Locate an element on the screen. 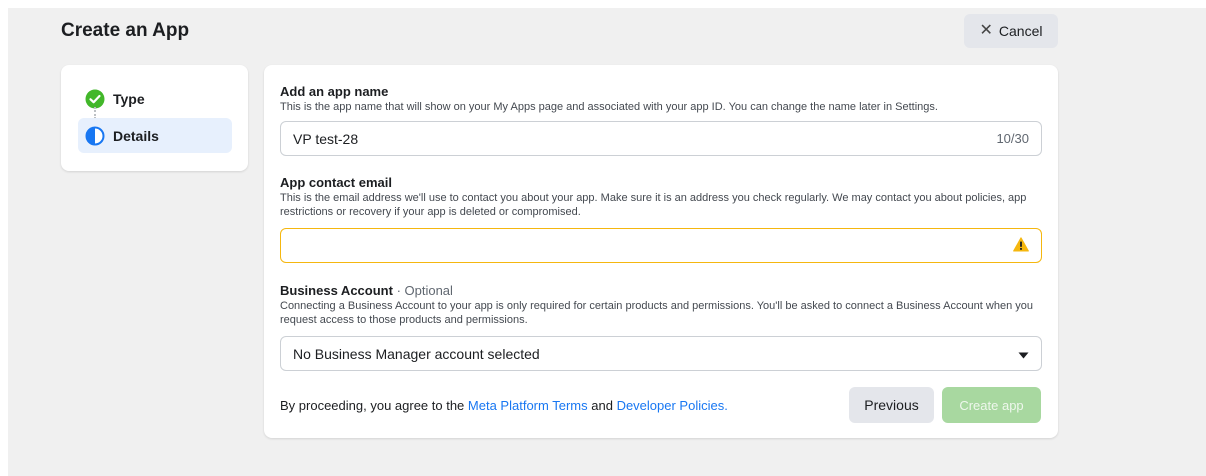 Image resolution: width=1206 pixels, height=476 pixels. app-name-label: Add an app name is located at coordinates (334, 91).